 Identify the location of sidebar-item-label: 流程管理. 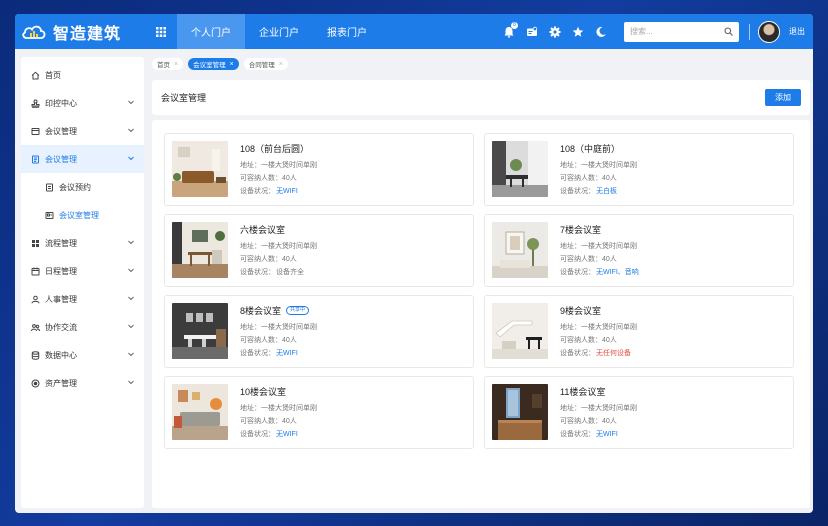
(61, 243).